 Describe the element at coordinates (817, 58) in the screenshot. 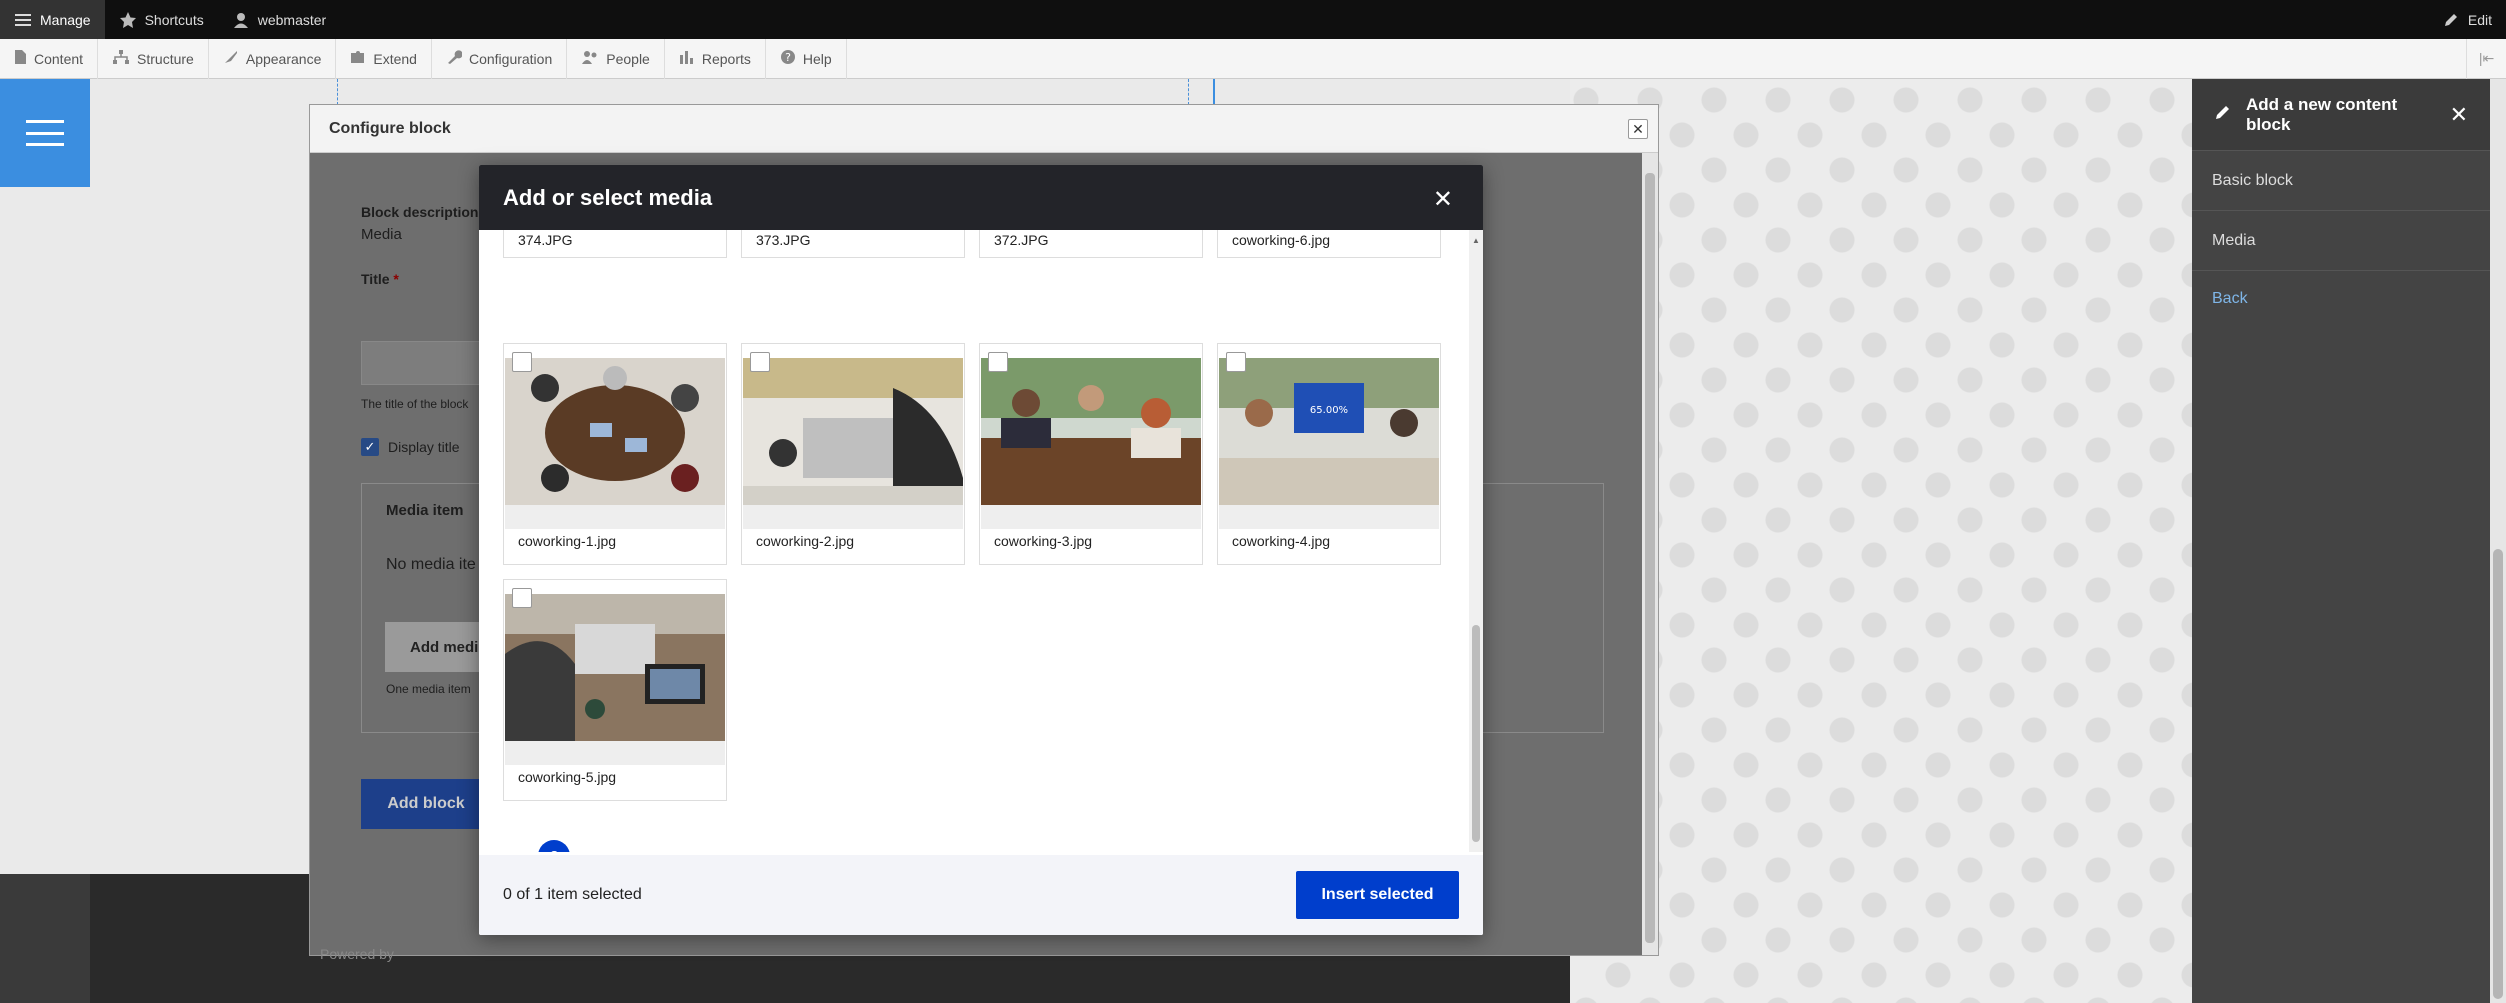

I see `tray-label: Help` at that location.